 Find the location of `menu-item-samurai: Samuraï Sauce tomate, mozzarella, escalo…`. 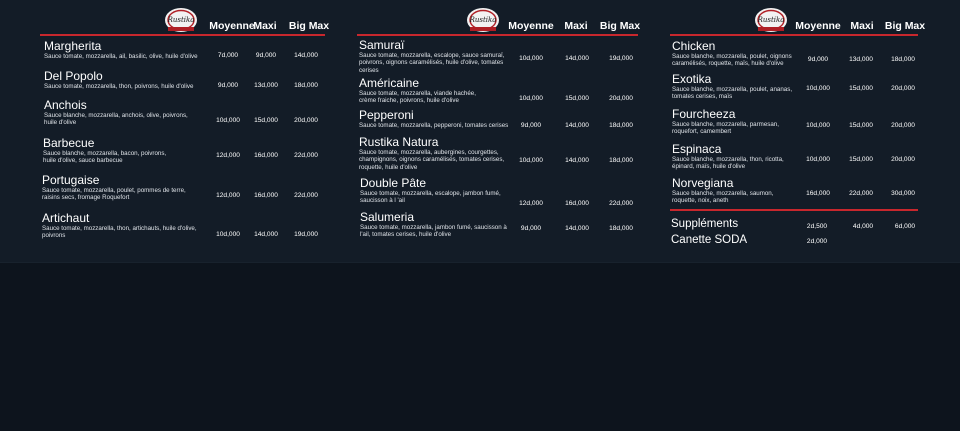

menu-item-samurai: Samuraï Sauce tomate, mozzarella, escalo… is located at coordinates (436, 56).